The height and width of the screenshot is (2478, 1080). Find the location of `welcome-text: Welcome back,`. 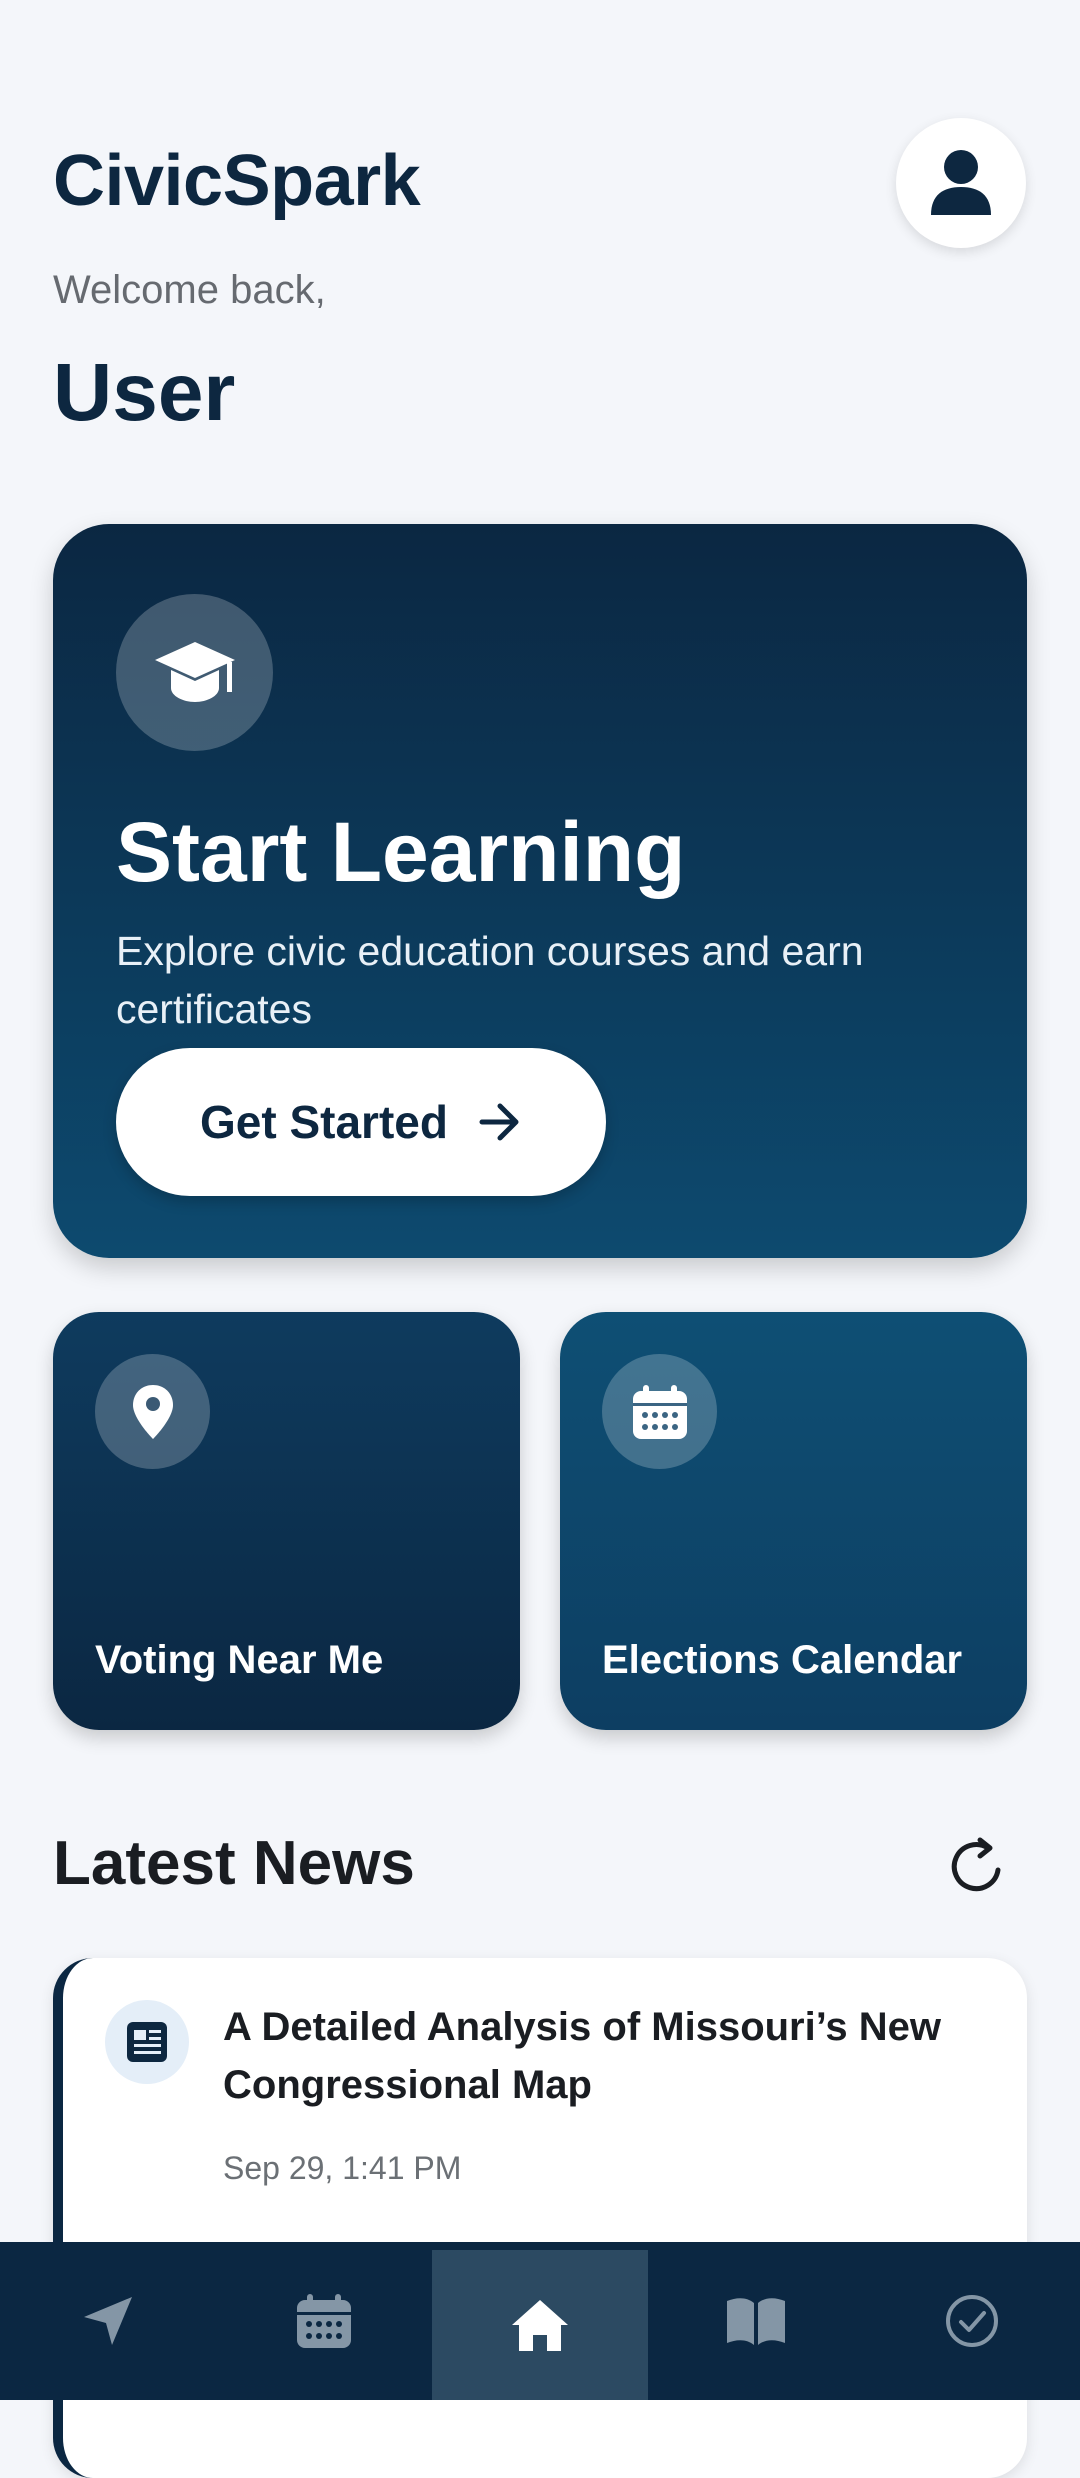

welcome-text: Welcome back, is located at coordinates (189, 290).